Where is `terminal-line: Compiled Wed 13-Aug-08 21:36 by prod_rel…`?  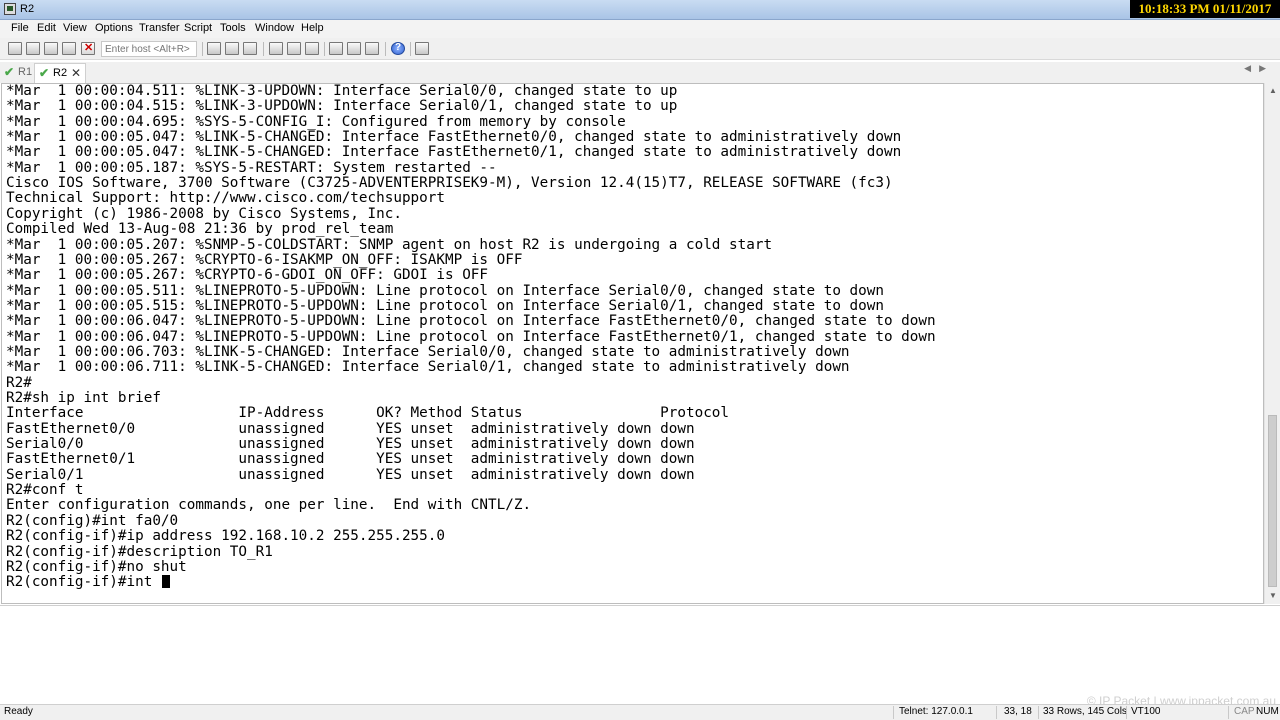
terminal-line: Compiled Wed 13-Aug-08 21:36 by prod_rel… is located at coordinates (200, 229).